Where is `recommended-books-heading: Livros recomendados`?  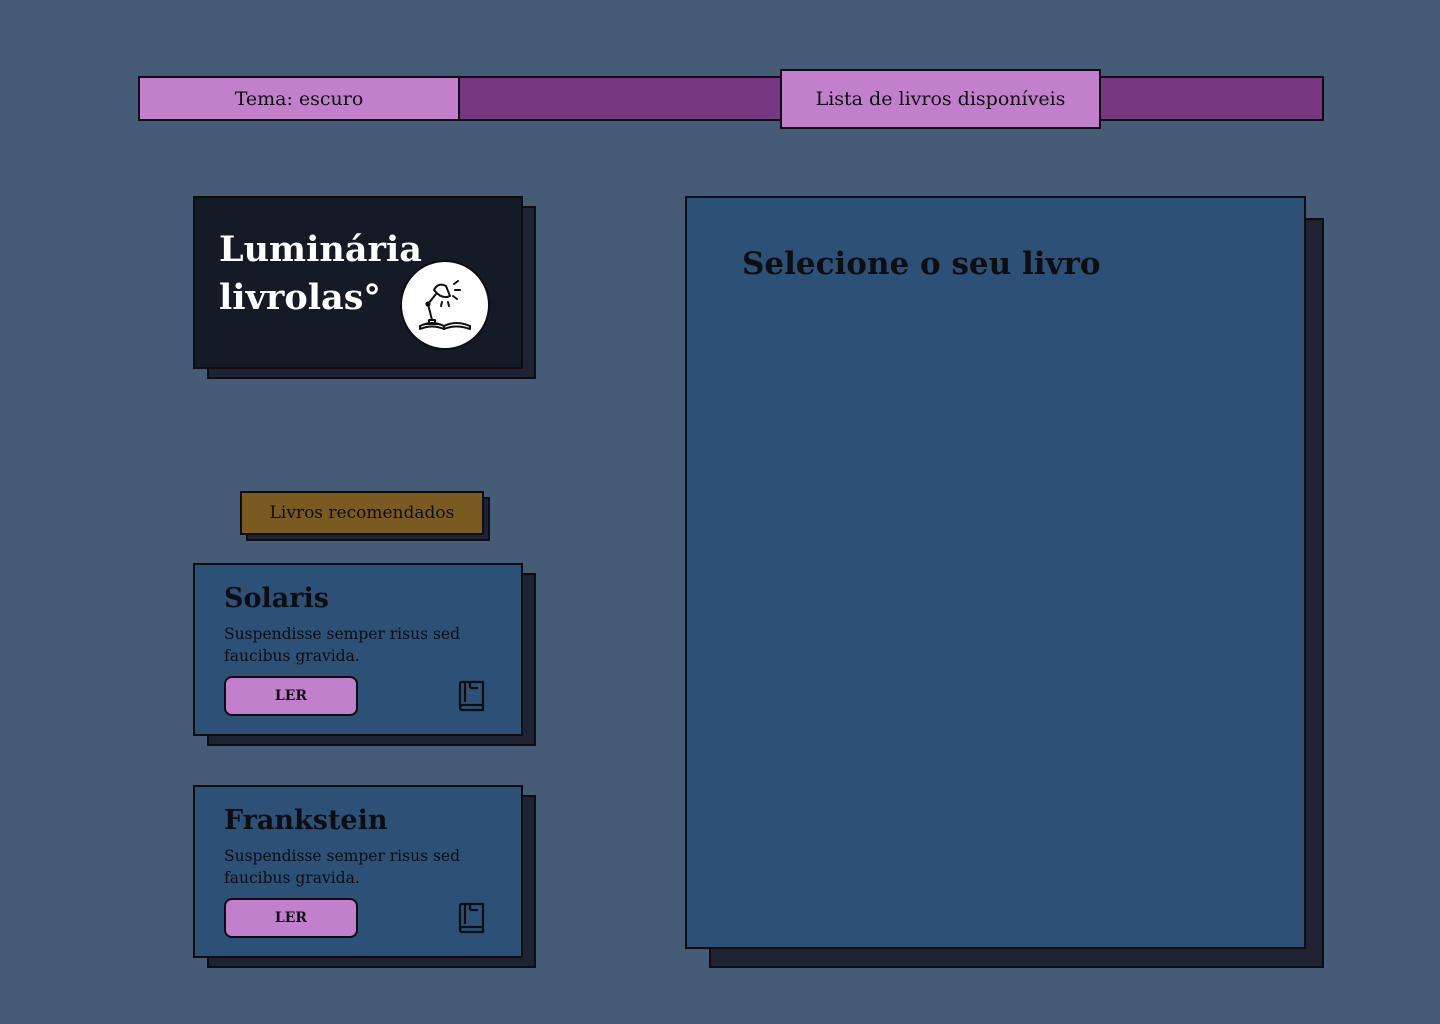 recommended-books-heading: Livros recomendados is located at coordinates (362, 513).